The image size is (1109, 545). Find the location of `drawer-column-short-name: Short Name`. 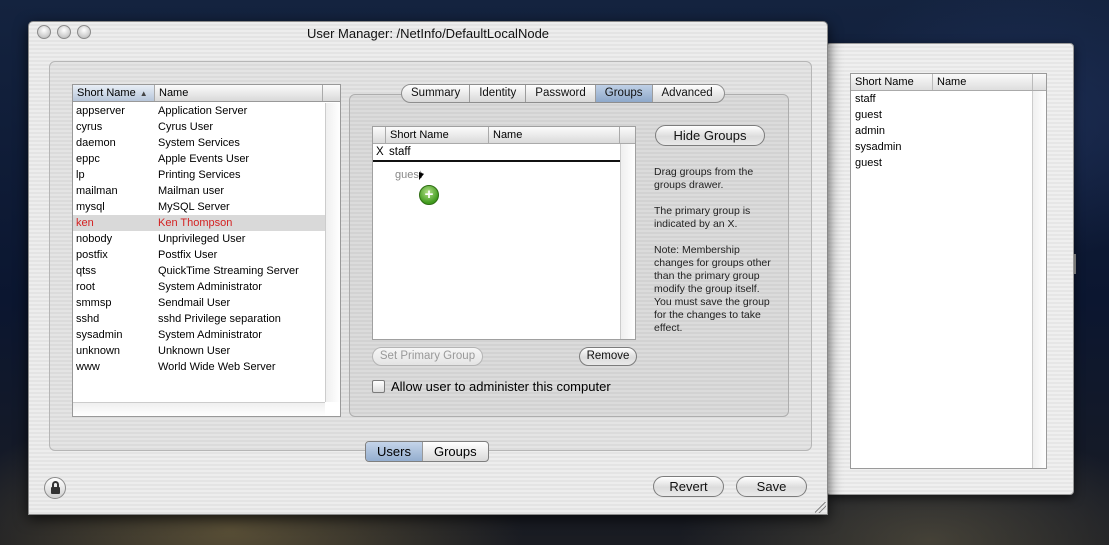

drawer-column-short-name: Short Name is located at coordinates (892, 82).